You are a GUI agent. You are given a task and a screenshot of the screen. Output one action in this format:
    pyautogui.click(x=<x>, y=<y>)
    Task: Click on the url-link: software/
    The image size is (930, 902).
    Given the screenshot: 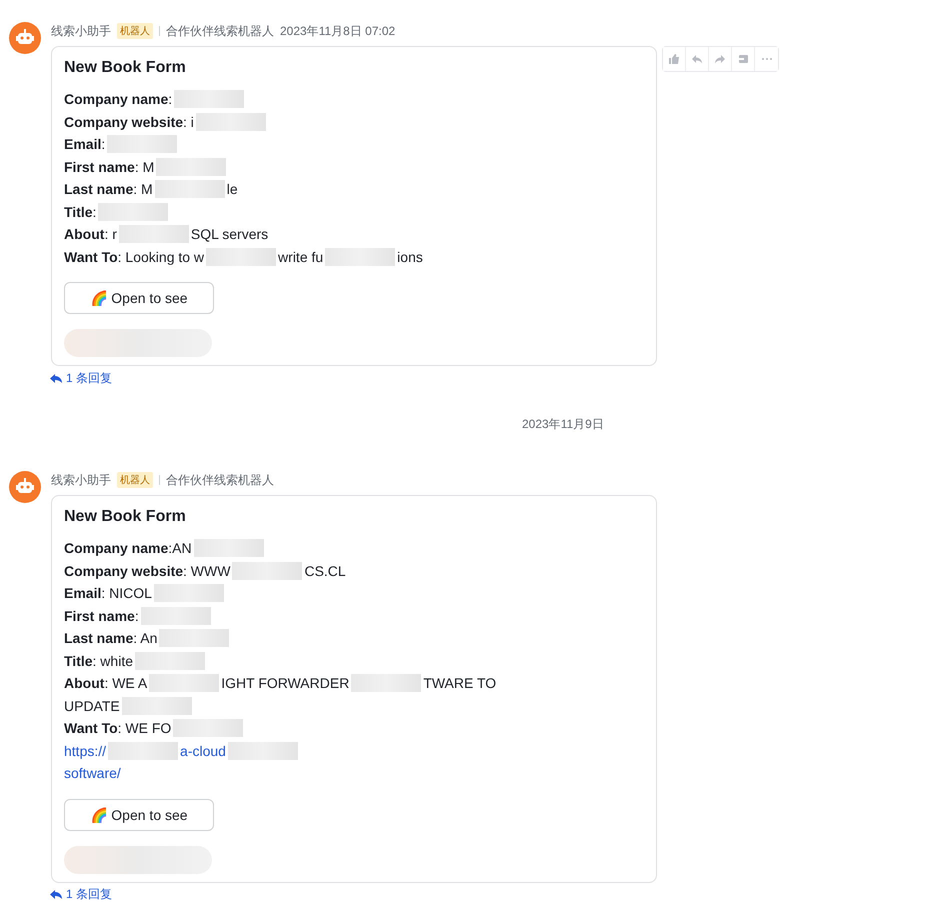 What is the action you would take?
    pyautogui.click(x=92, y=773)
    